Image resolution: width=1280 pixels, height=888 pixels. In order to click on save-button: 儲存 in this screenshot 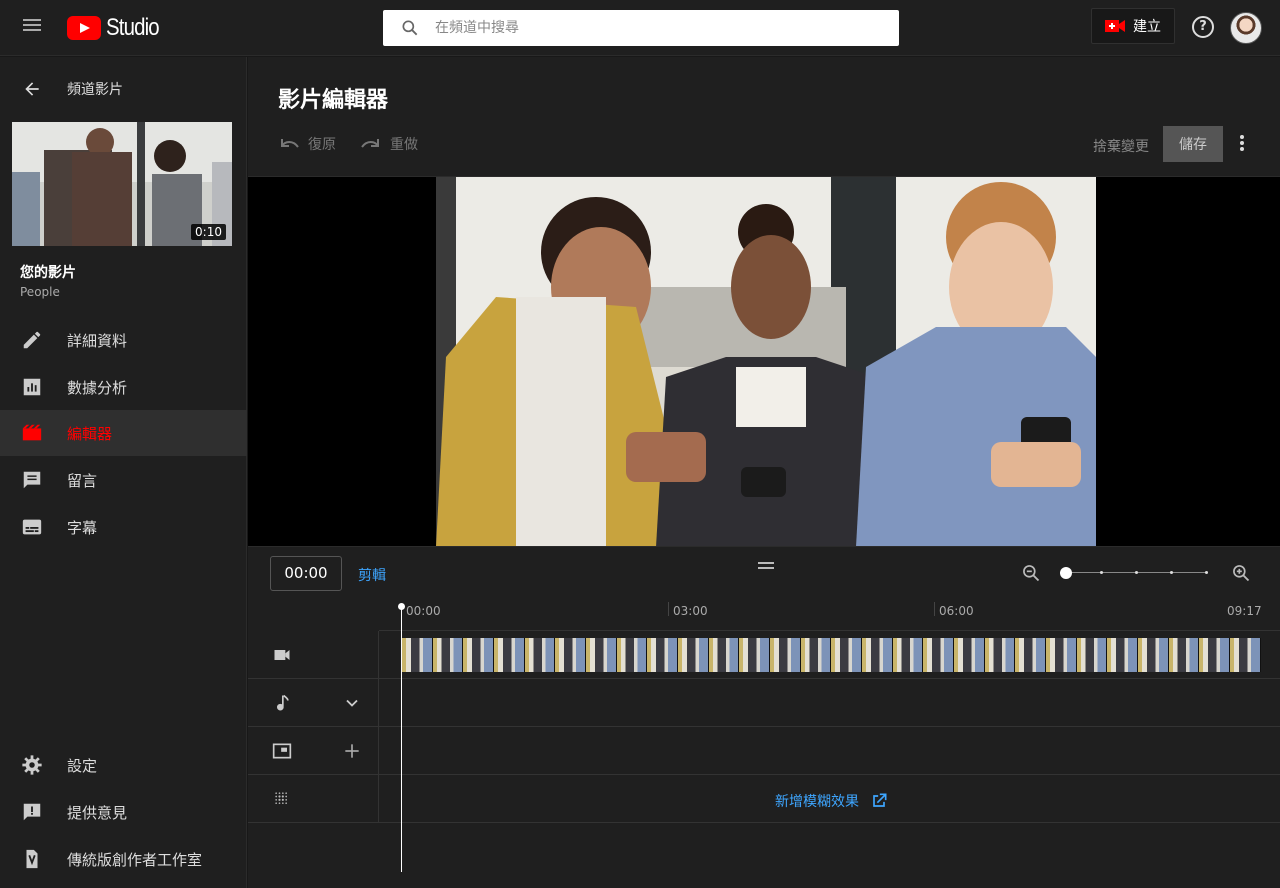, I will do `click(1193, 144)`.